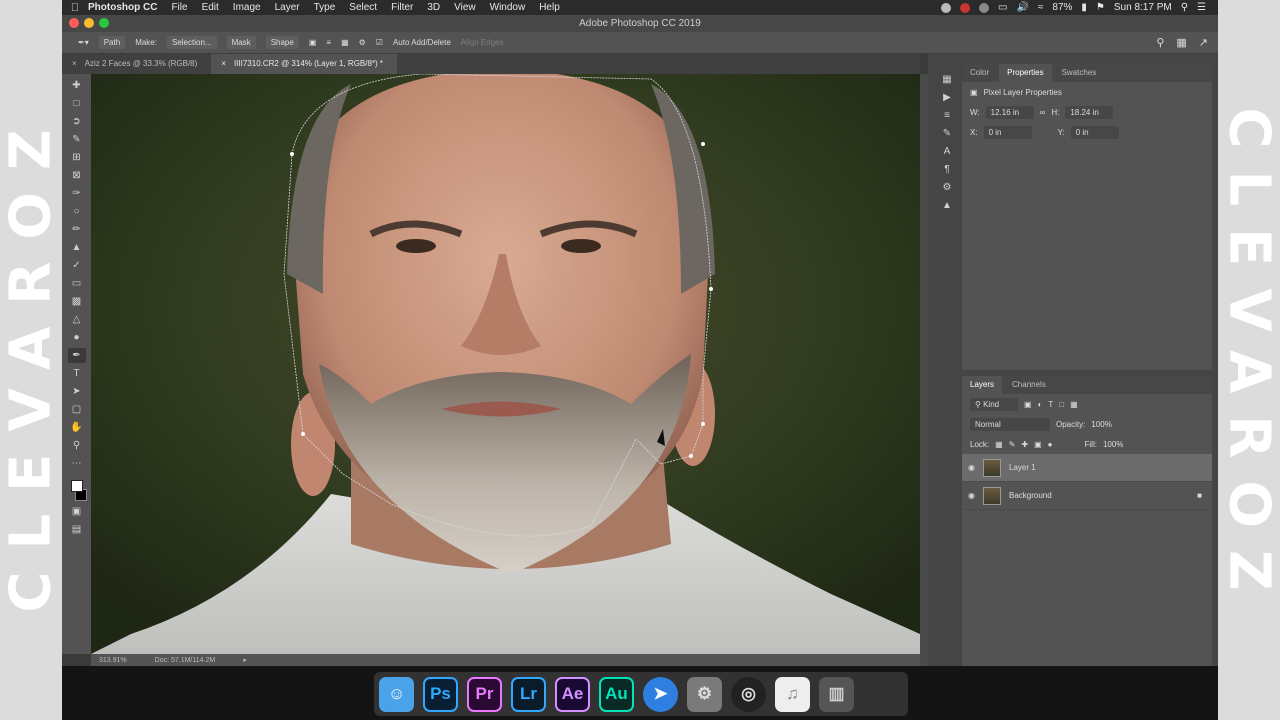 The width and height of the screenshot is (1280, 720). What do you see at coordinates (77, 139) in the screenshot?
I see `quick-select-tool-icon: ✎` at bounding box center [77, 139].